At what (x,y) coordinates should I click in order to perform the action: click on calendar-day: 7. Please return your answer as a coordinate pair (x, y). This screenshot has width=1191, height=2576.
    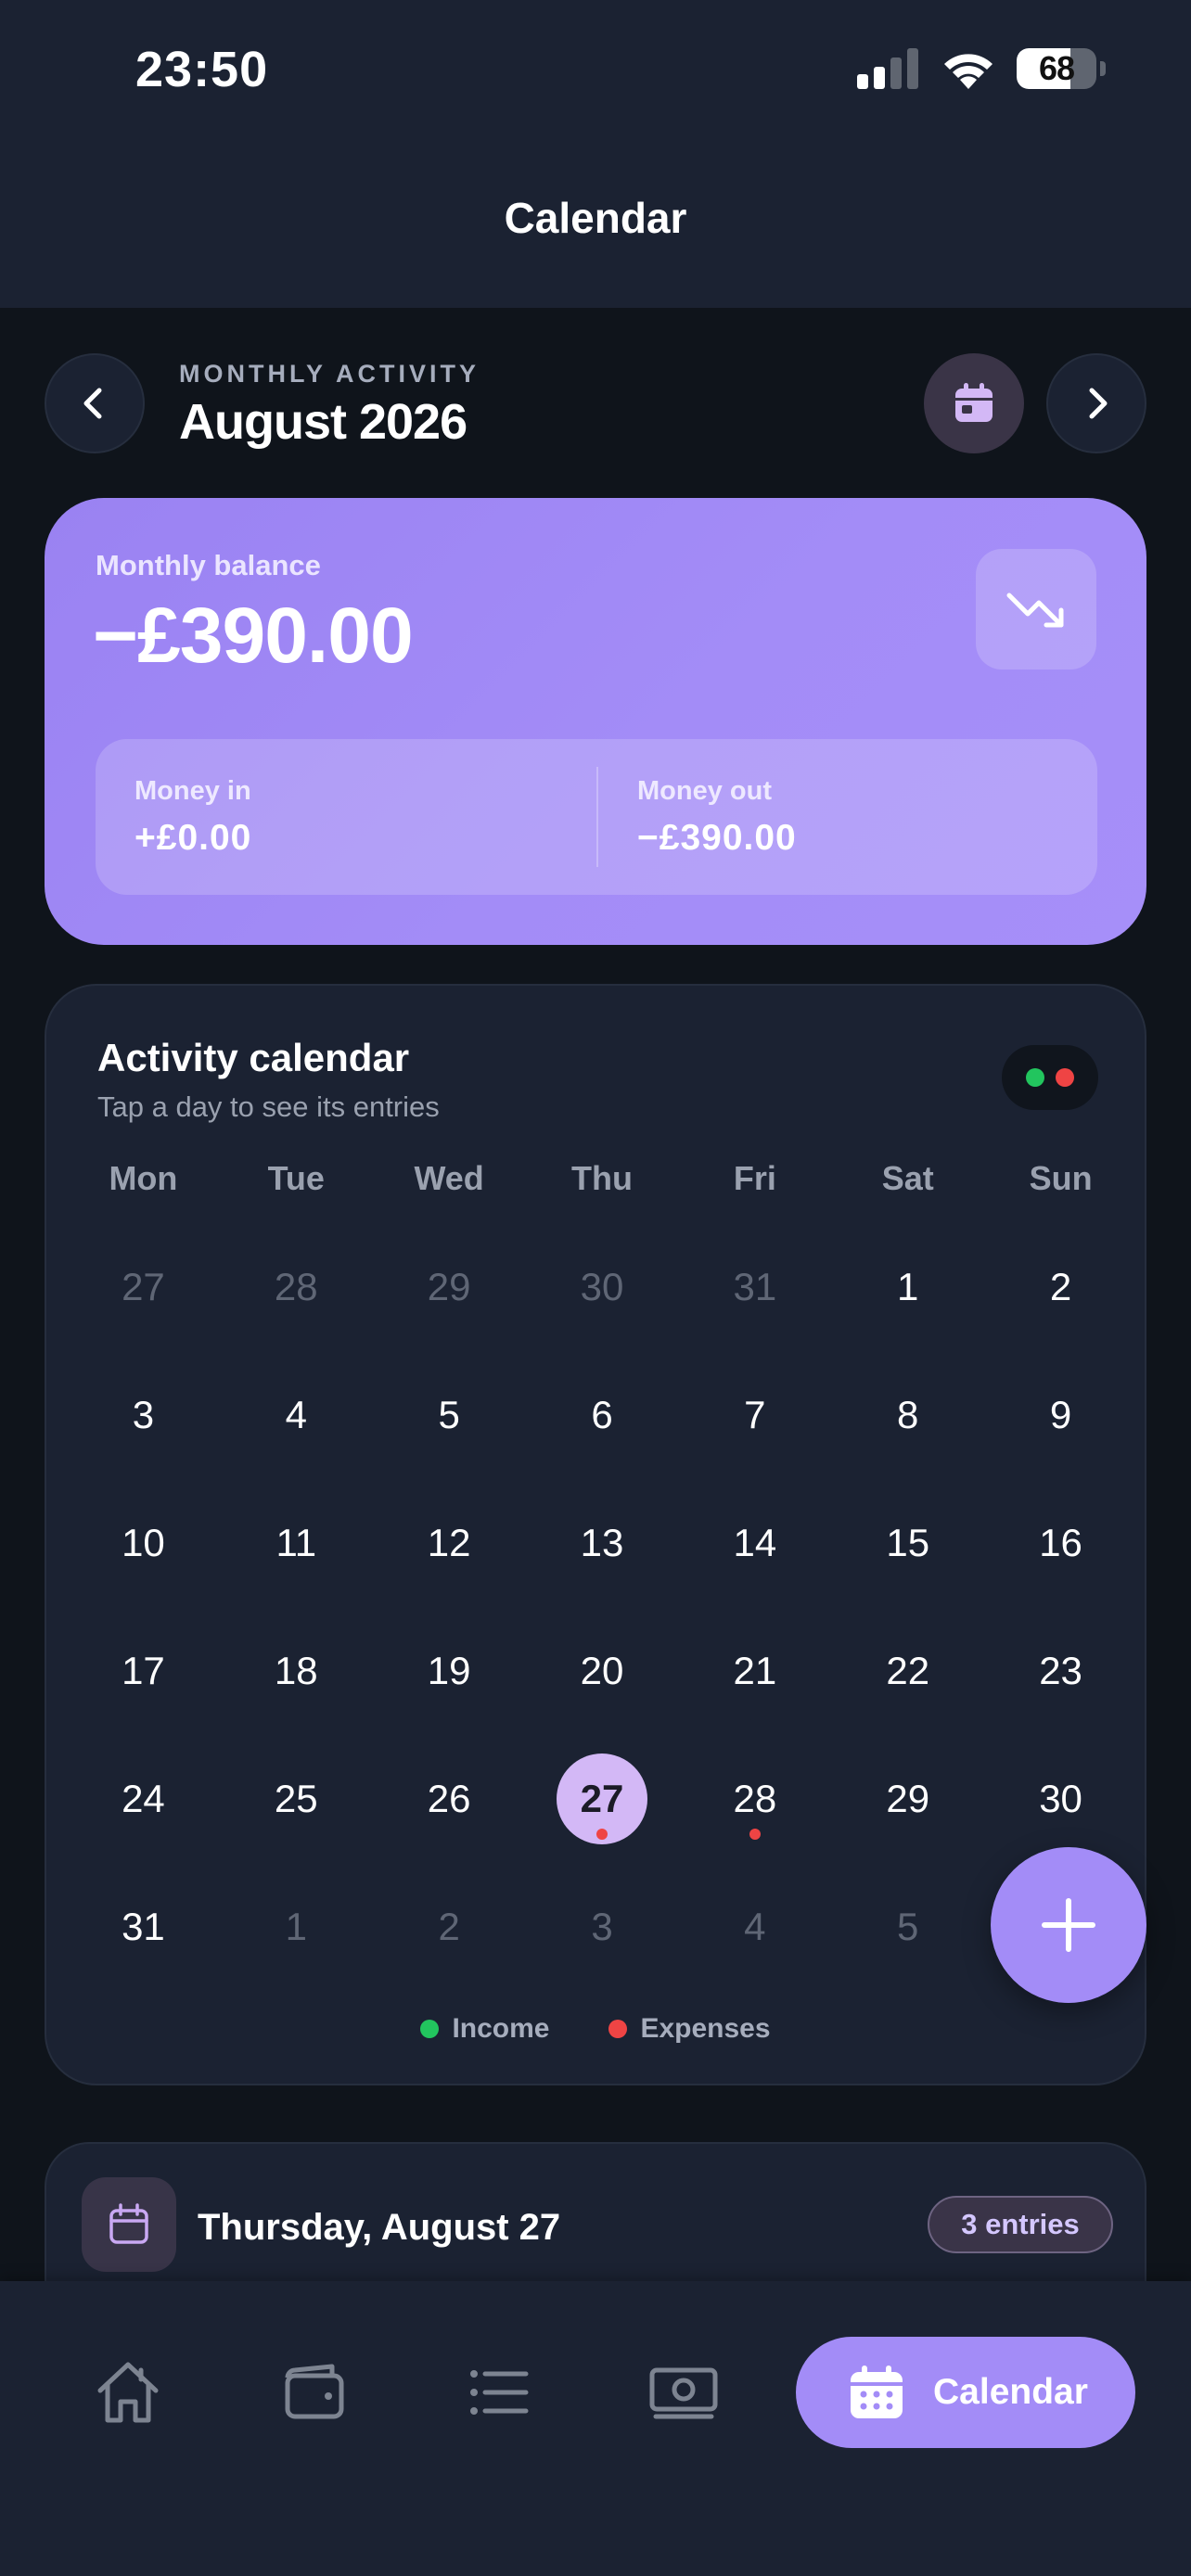
    Looking at the image, I should click on (754, 1415).